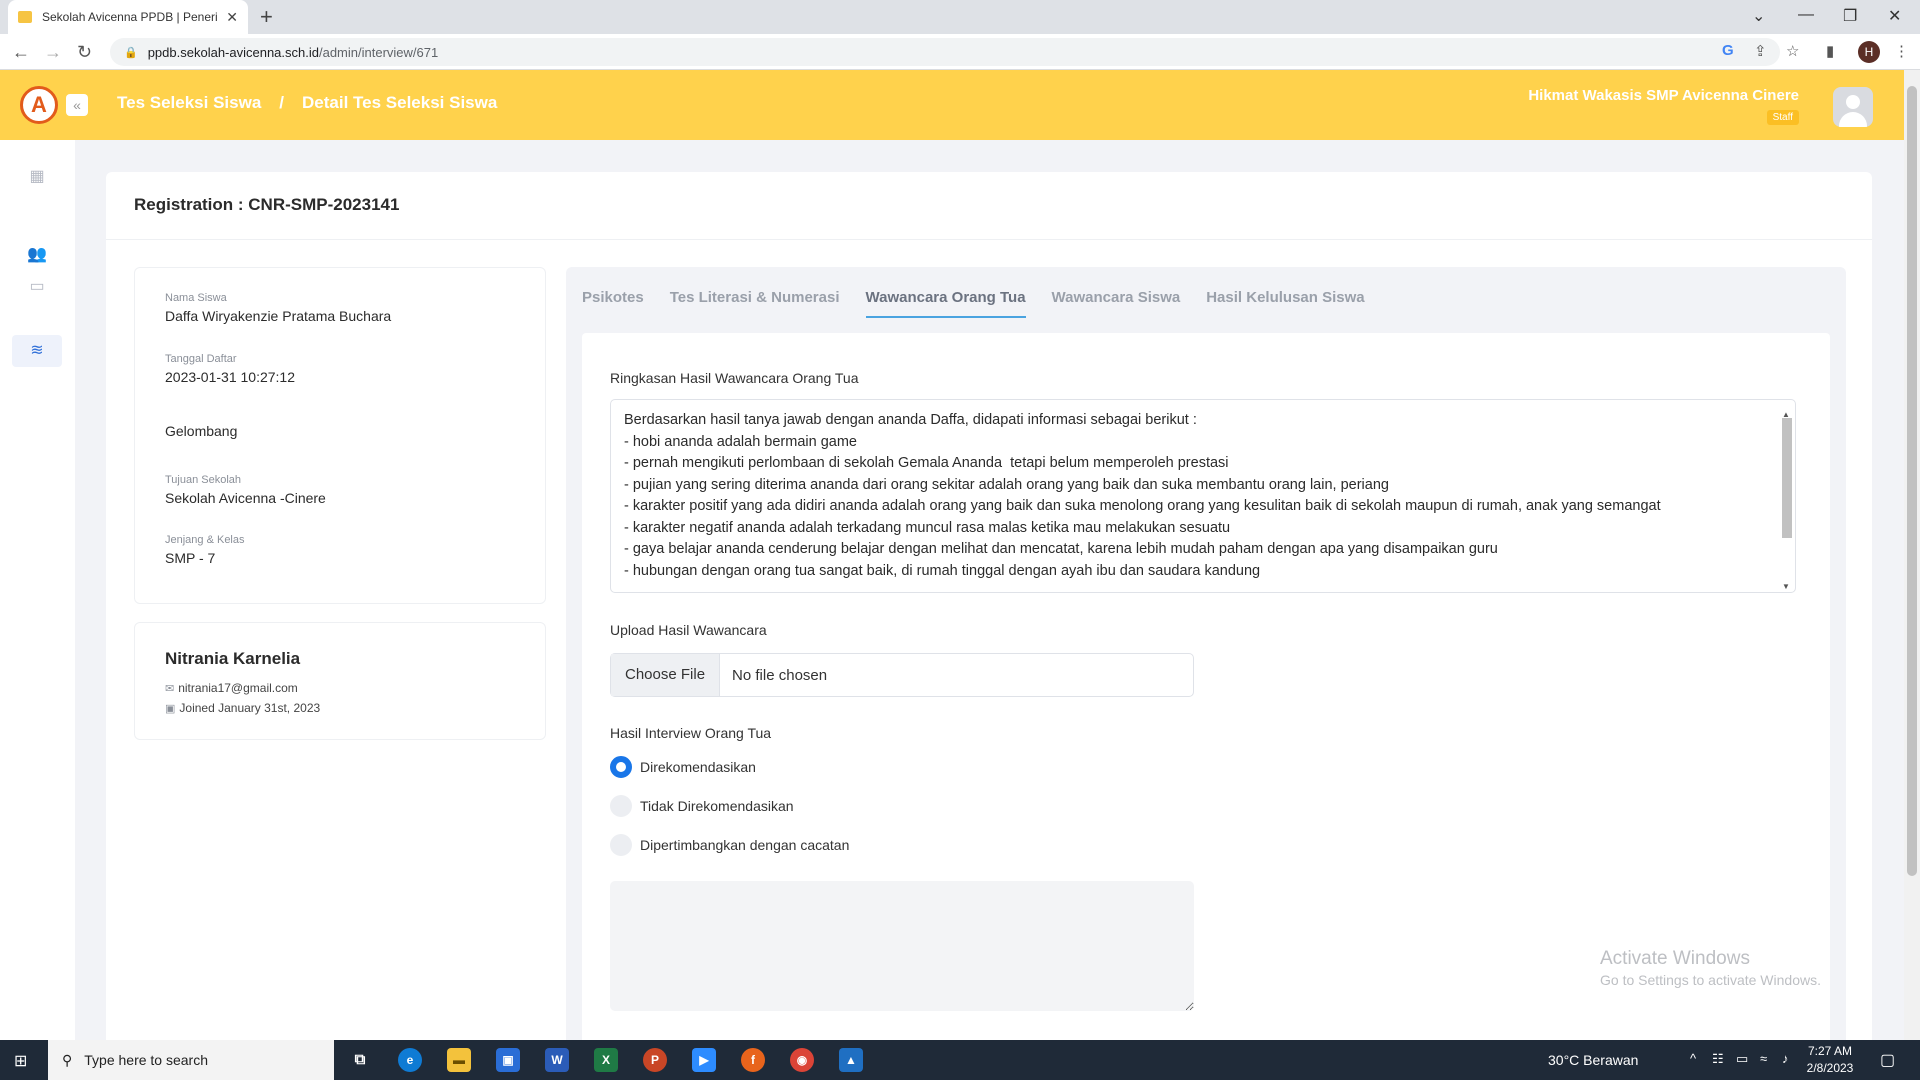 This screenshot has width=1920, height=1080. I want to click on back-icon: ←, so click(21, 52).